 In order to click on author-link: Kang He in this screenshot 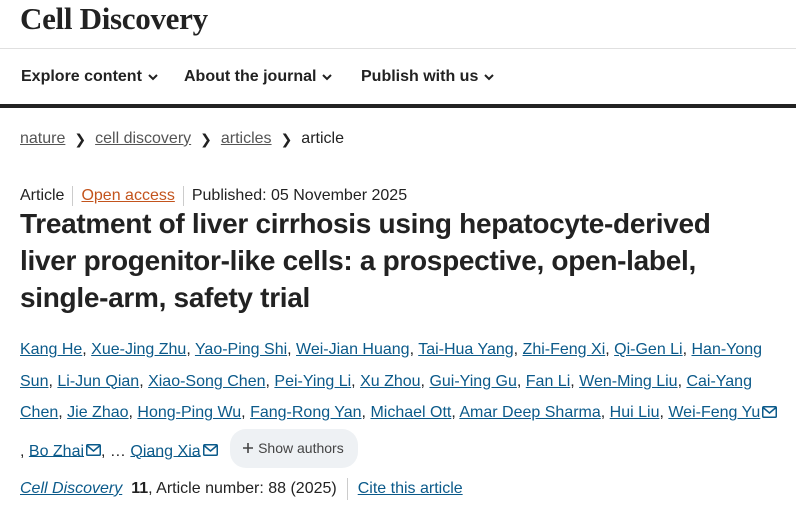, I will do `click(51, 349)`.